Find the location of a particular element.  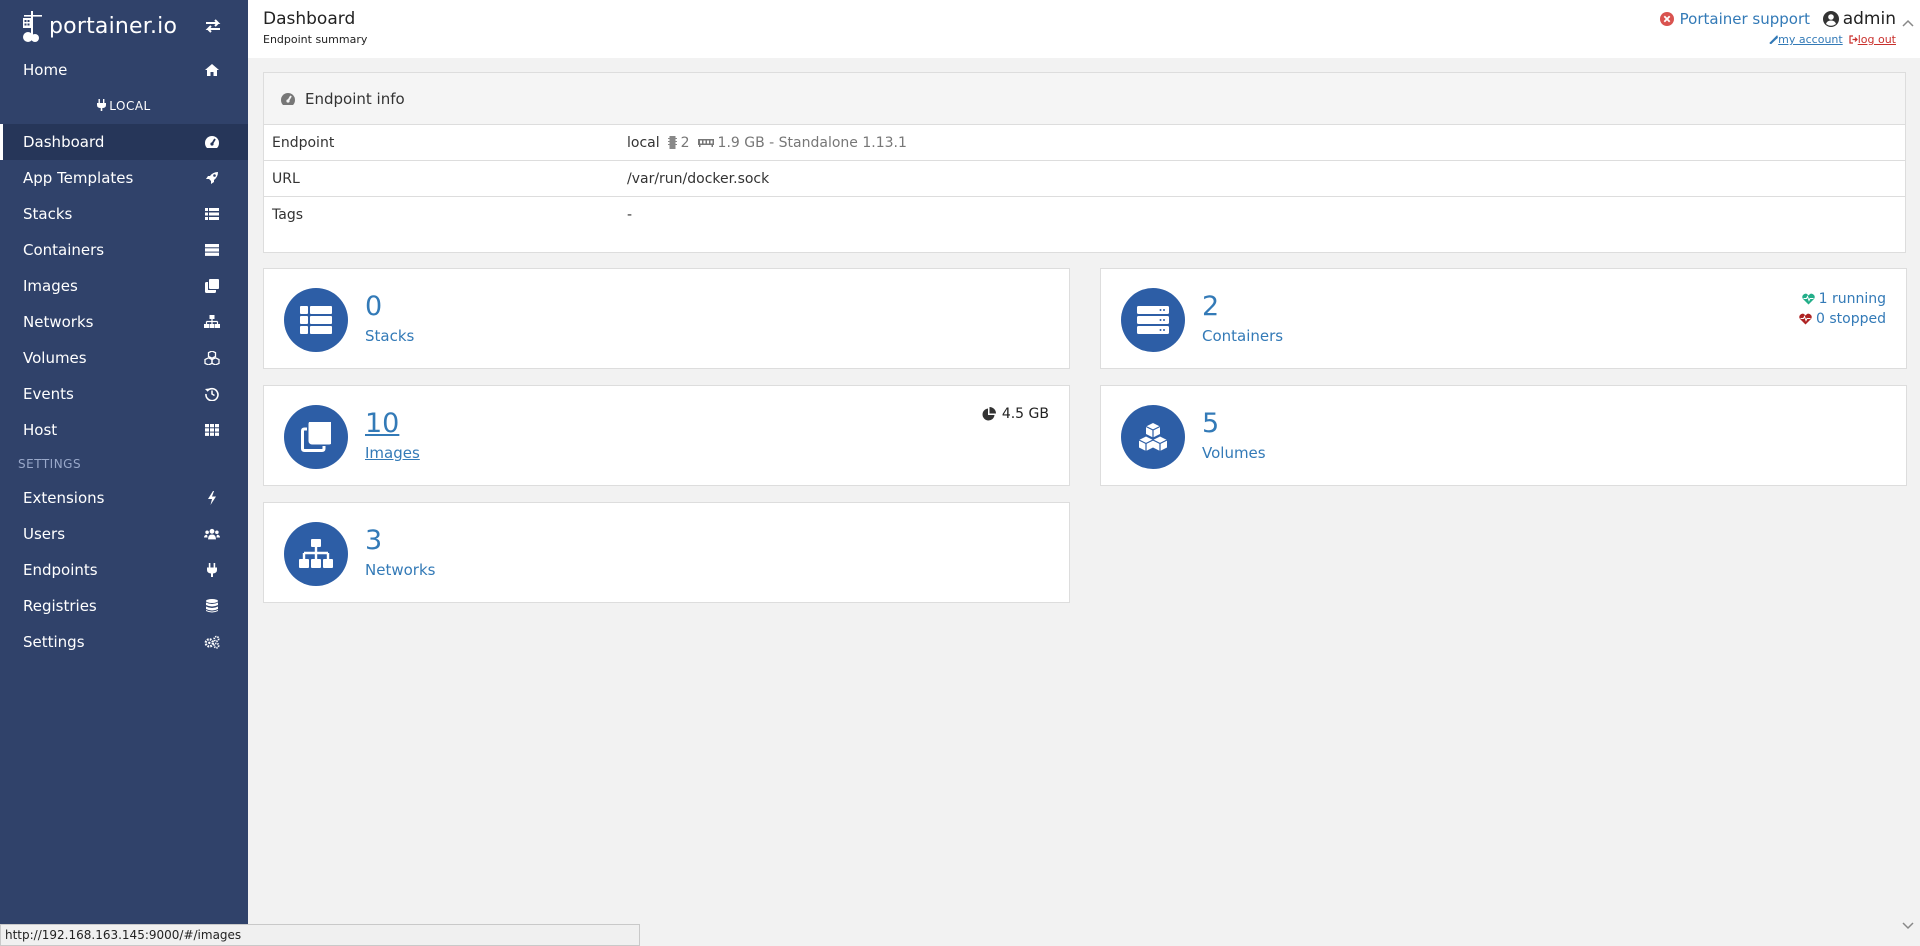

containers-widget-icon is located at coordinates (1153, 320).